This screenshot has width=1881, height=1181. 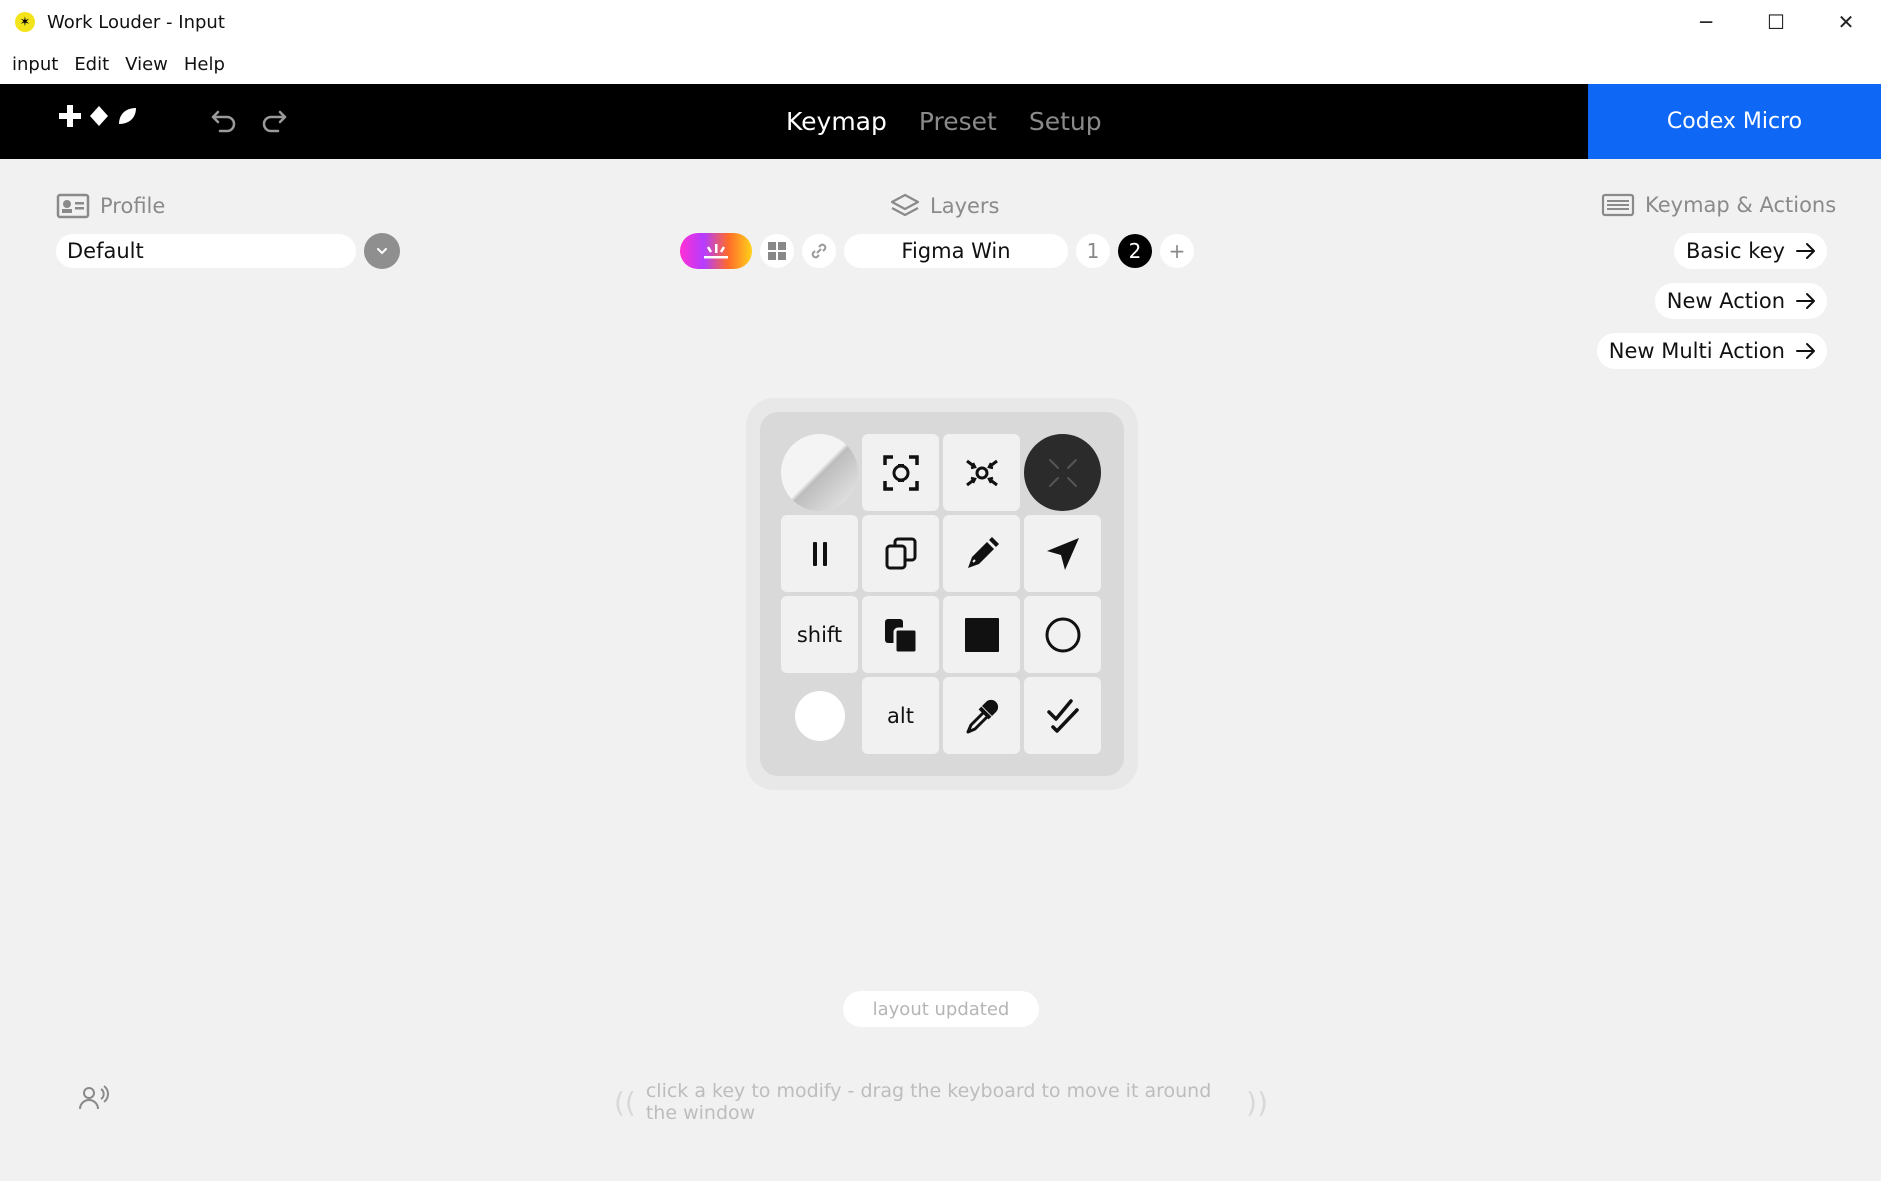 What do you see at coordinates (819, 472) in the screenshot?
I see `knob-key` at bounding box center [819, 472].